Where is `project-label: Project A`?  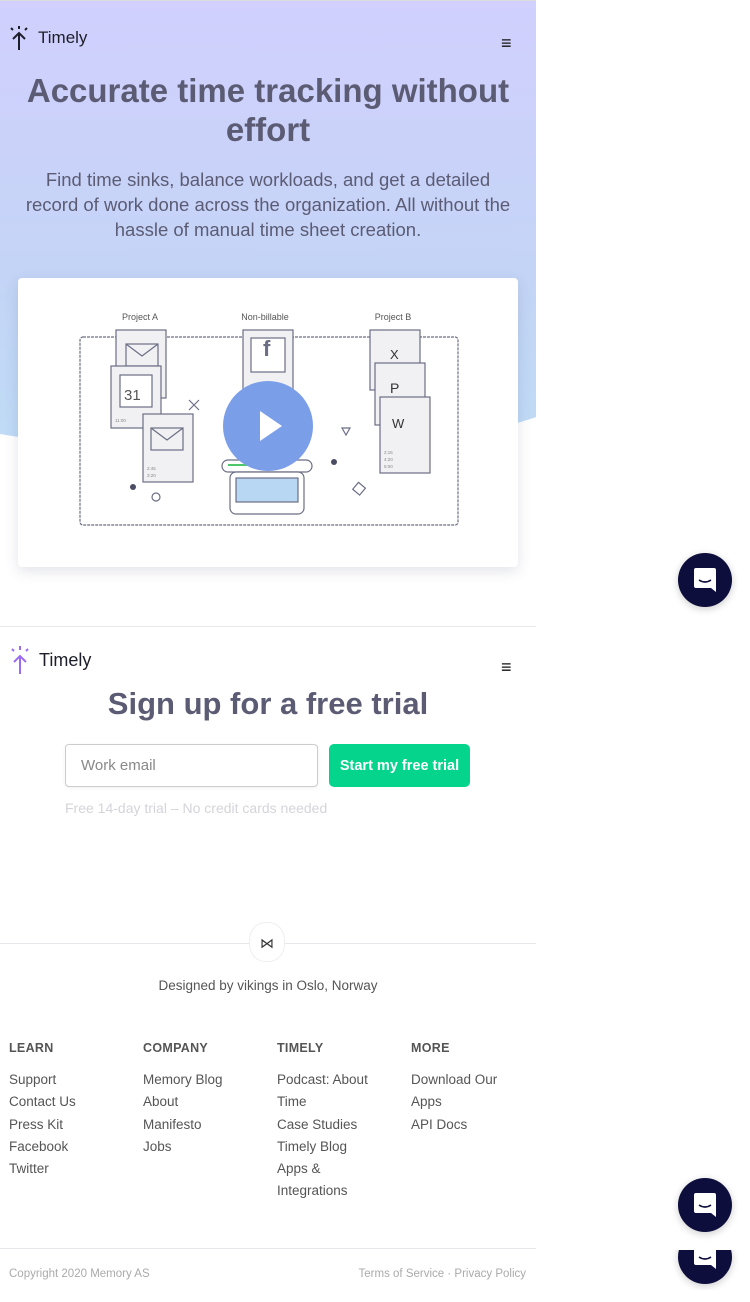 project-label: Project A is located at coordinates (140, 317).